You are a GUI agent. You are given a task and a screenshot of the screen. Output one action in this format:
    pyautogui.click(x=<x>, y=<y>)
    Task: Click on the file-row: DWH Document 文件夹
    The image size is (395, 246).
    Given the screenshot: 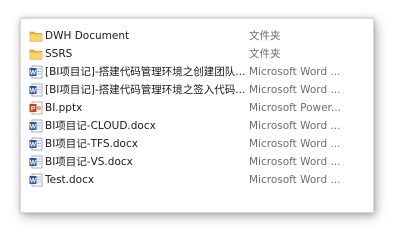 What is the action you would take?
    pyautogui.click(x=197, y=36)
    